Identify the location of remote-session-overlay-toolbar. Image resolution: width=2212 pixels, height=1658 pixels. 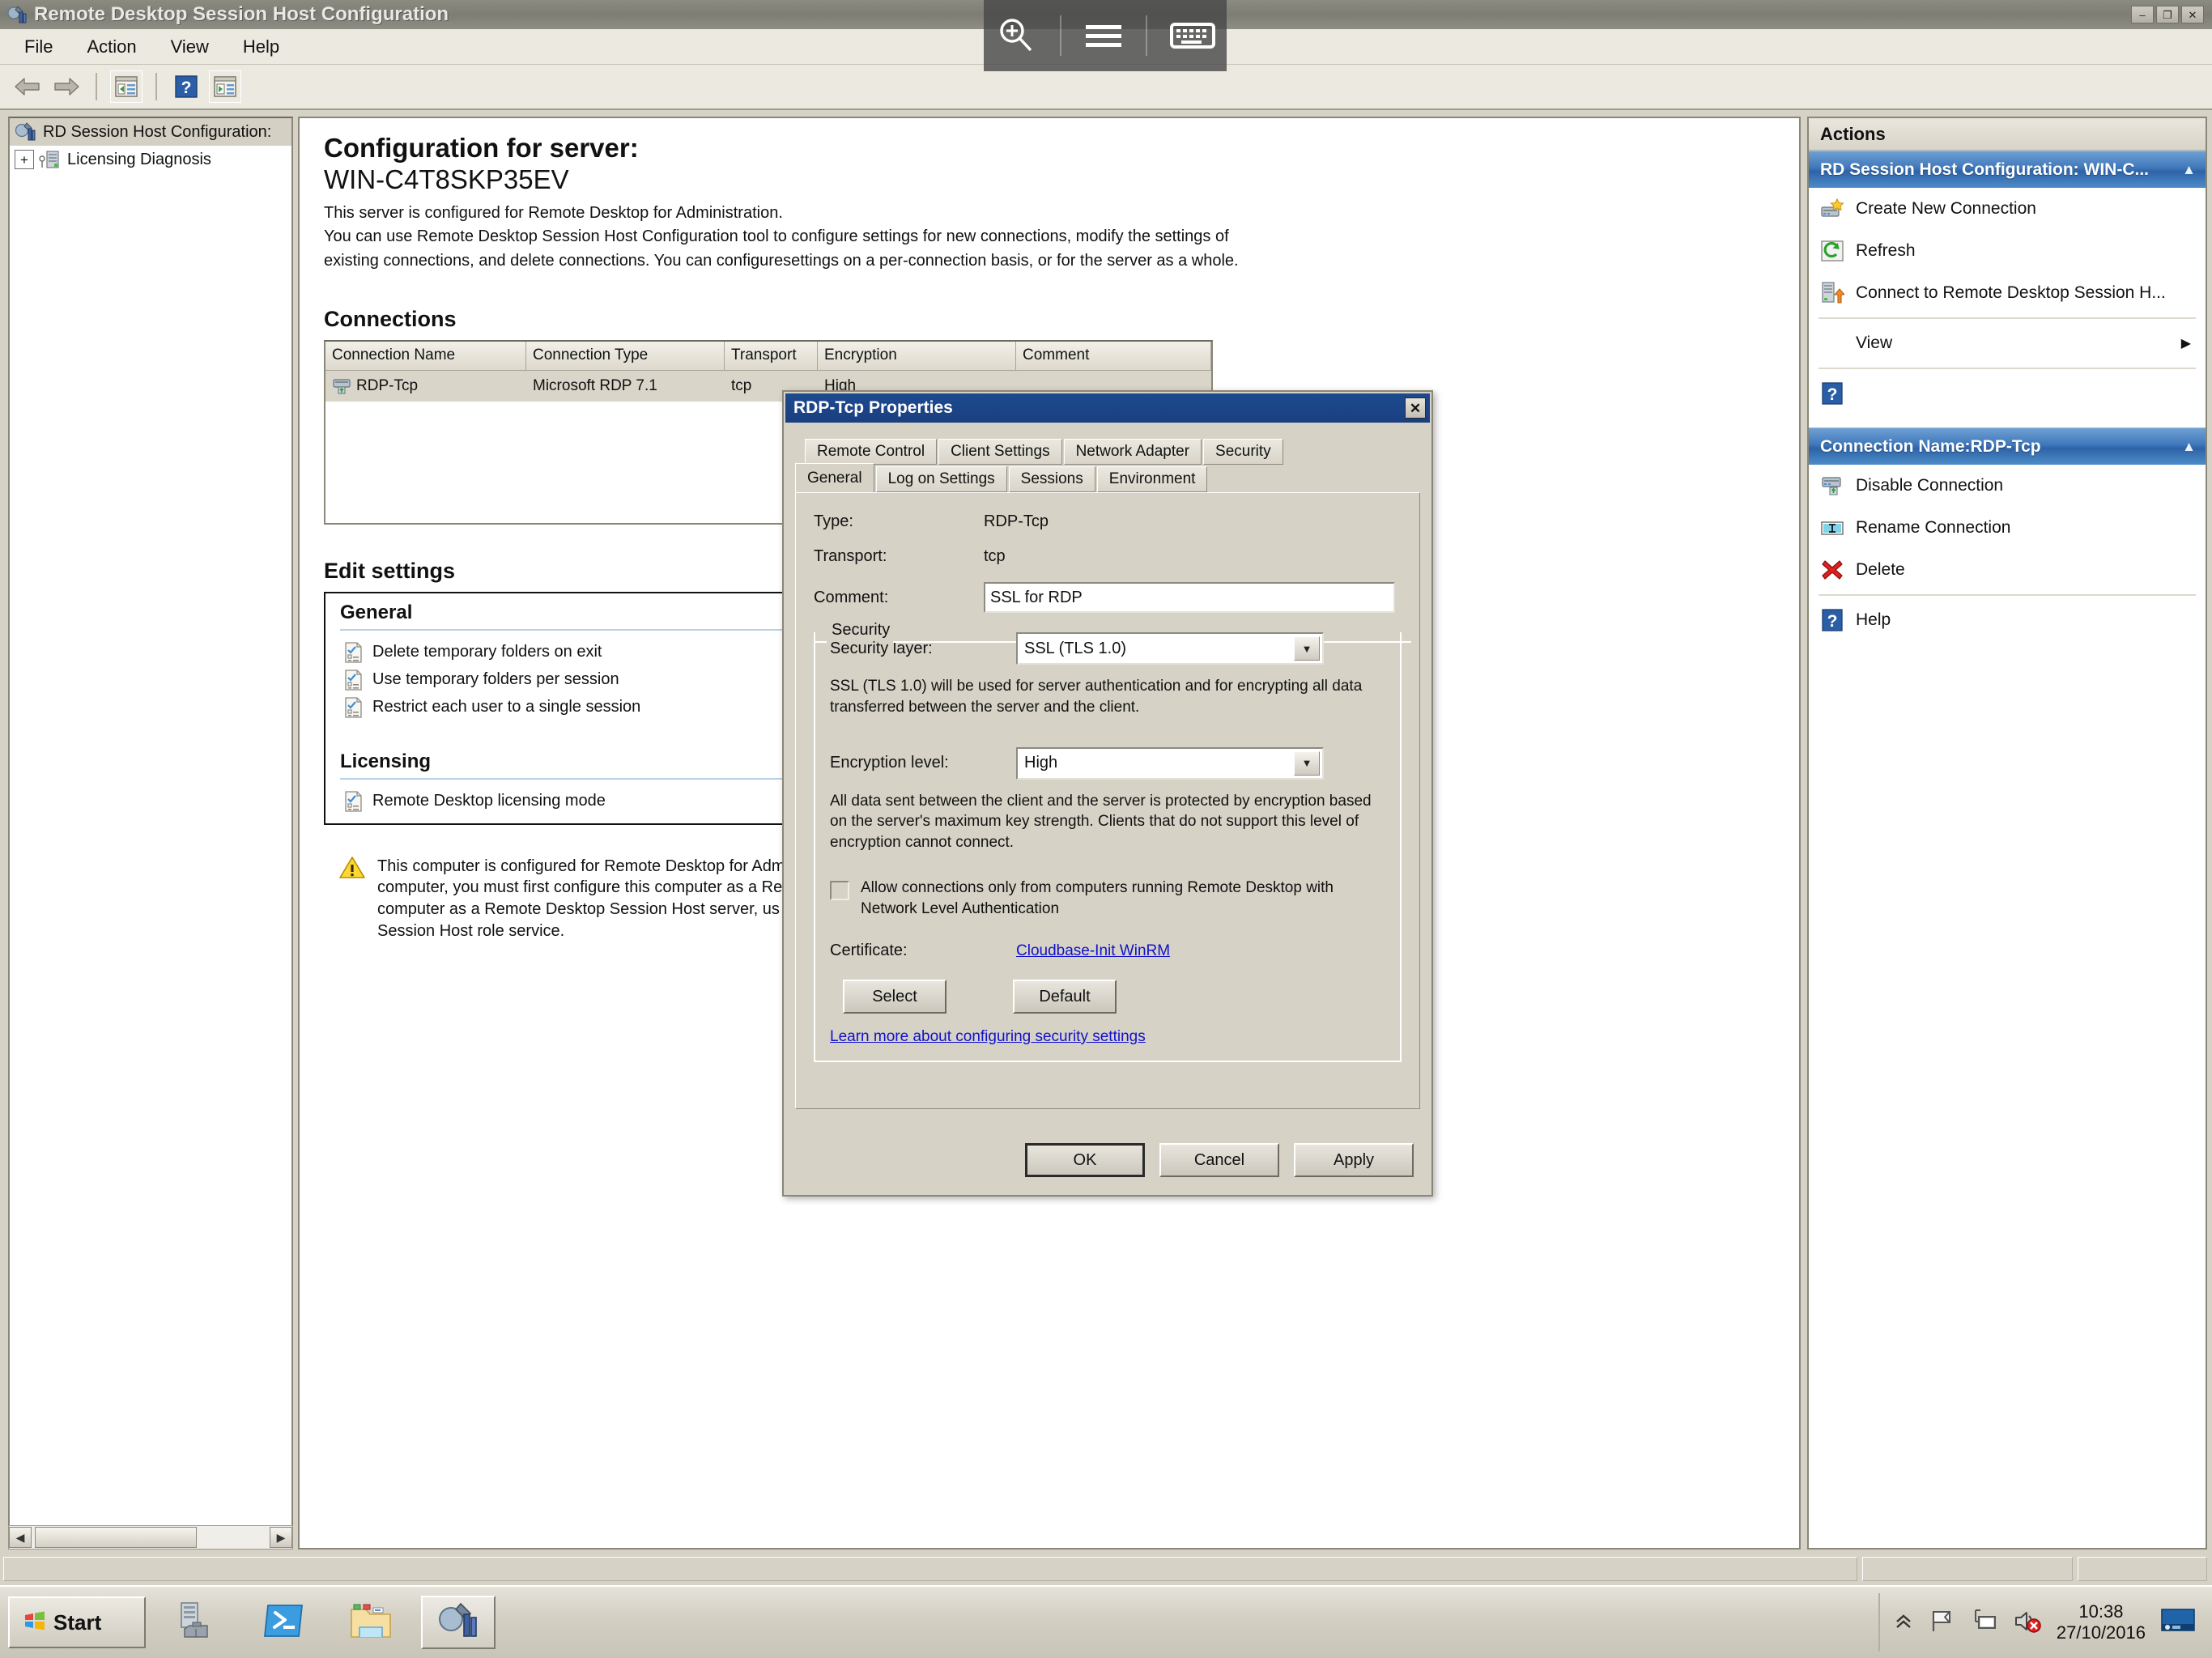
(1105, 35).